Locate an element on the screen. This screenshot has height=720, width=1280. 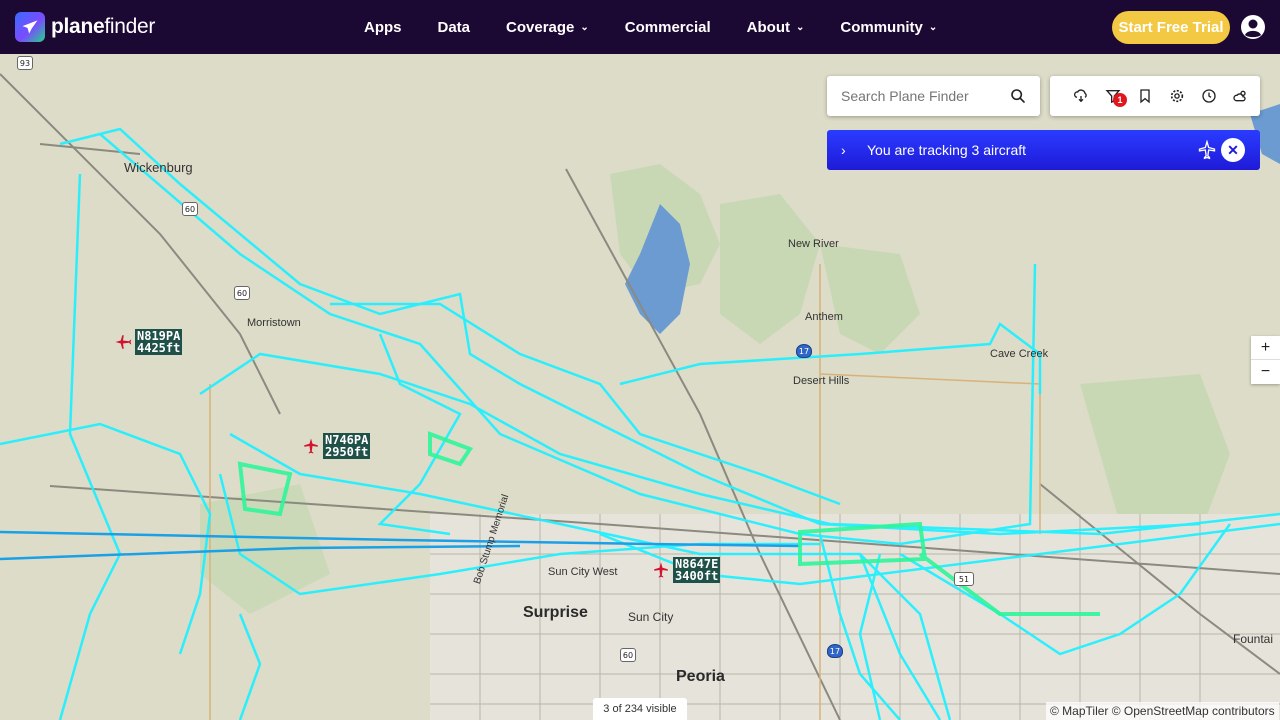
cloud-rain-icon is located at coordinates (1080, 96).